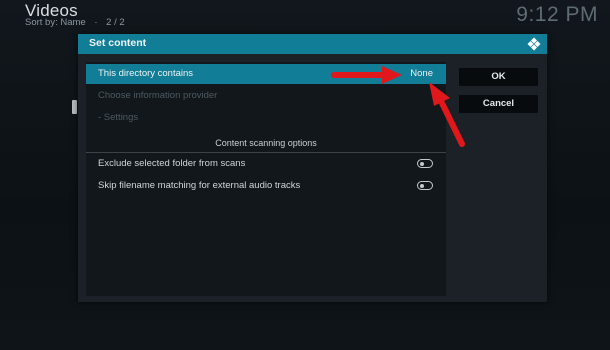 Image resolution: width=610 pixels, height=350 pixels. I want to click on dialog-title: Set content, so click(118, 43).